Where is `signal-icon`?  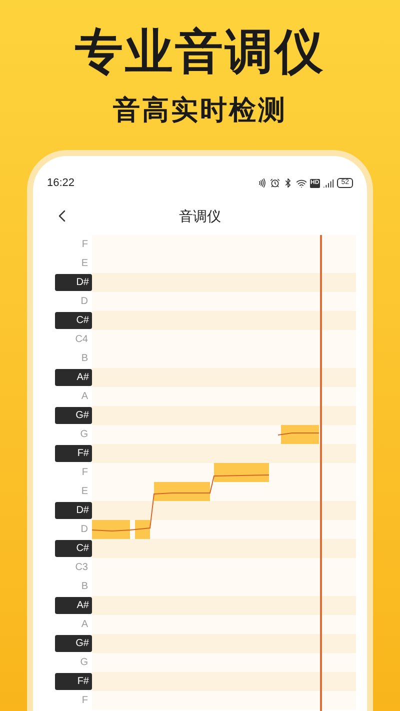
signal-icon is located at coordinates (328, 183).